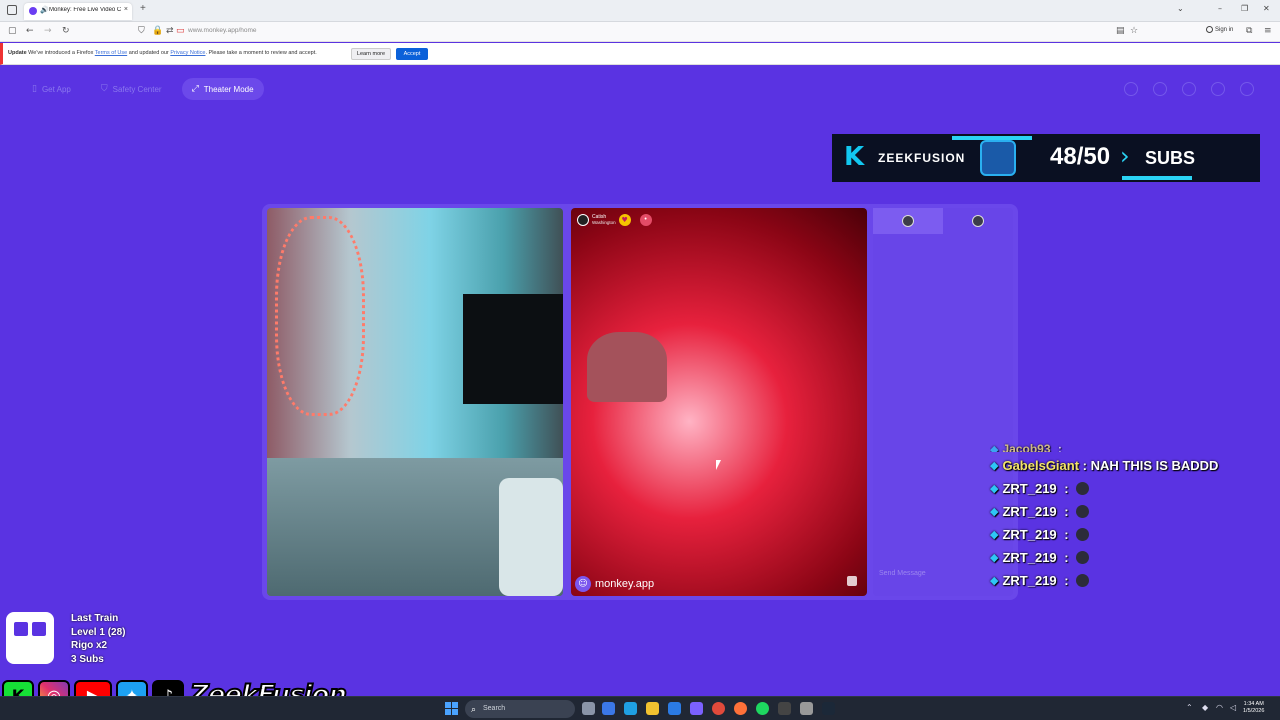 The image size is (1280, 720). What do you see at coordinates (170, 31) in the screenshot?
I see `permissions-icon: ⇄` at bounding box center [170, 31].